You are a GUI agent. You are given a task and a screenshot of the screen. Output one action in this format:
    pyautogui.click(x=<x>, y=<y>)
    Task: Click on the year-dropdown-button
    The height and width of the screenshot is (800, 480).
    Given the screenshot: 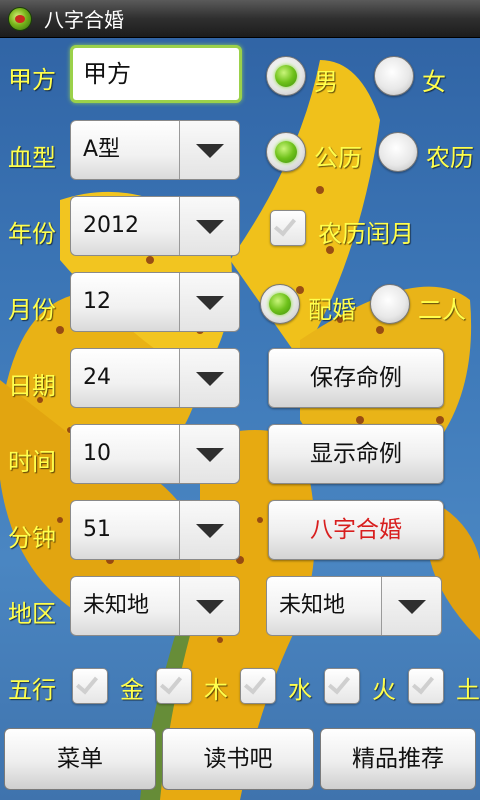 What is the action you would take?
    pyautogui.click(x=209, y=226)
    